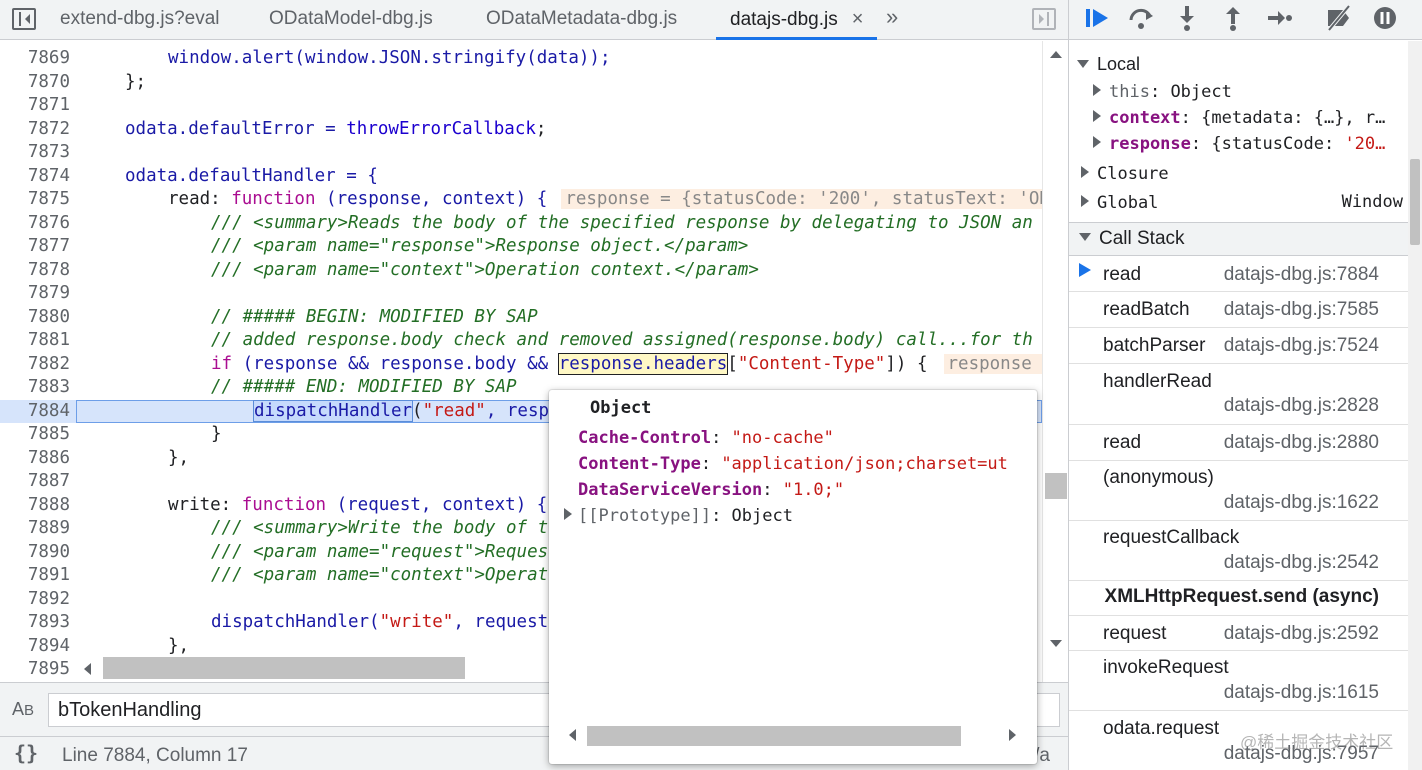 The width and height of the screenshot is (1422, 770). What do you see at coordinates (431, 199) in the screenshot?
I see `code-token: (response, context) {` at bounding box center [431, 199].